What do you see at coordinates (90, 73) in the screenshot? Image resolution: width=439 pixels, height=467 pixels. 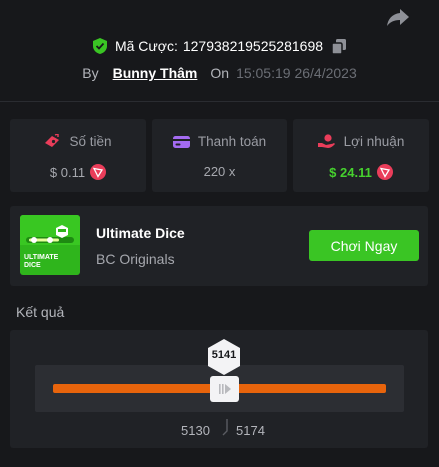 I see `by-label: By` at bounding box center [90, 73].